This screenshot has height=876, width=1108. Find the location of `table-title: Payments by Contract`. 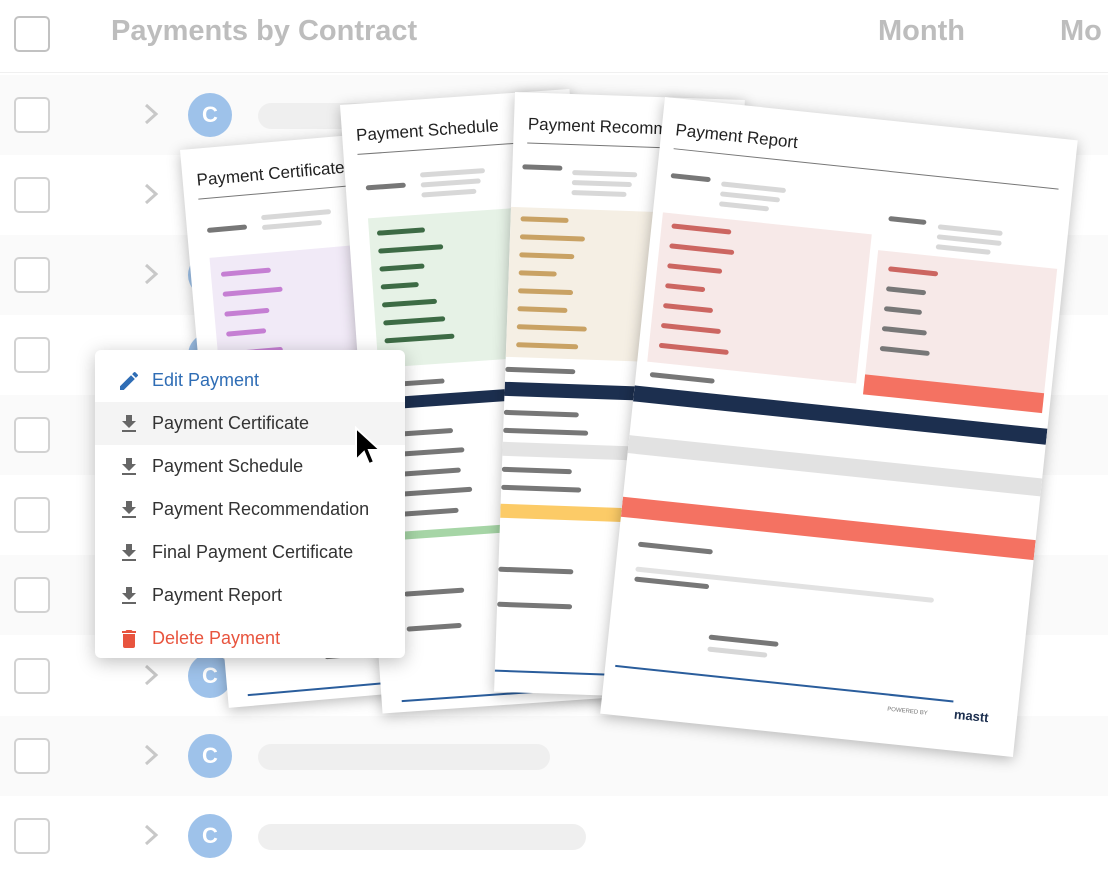

table-title: Payments by Contract is located at coordinates (264, 31).